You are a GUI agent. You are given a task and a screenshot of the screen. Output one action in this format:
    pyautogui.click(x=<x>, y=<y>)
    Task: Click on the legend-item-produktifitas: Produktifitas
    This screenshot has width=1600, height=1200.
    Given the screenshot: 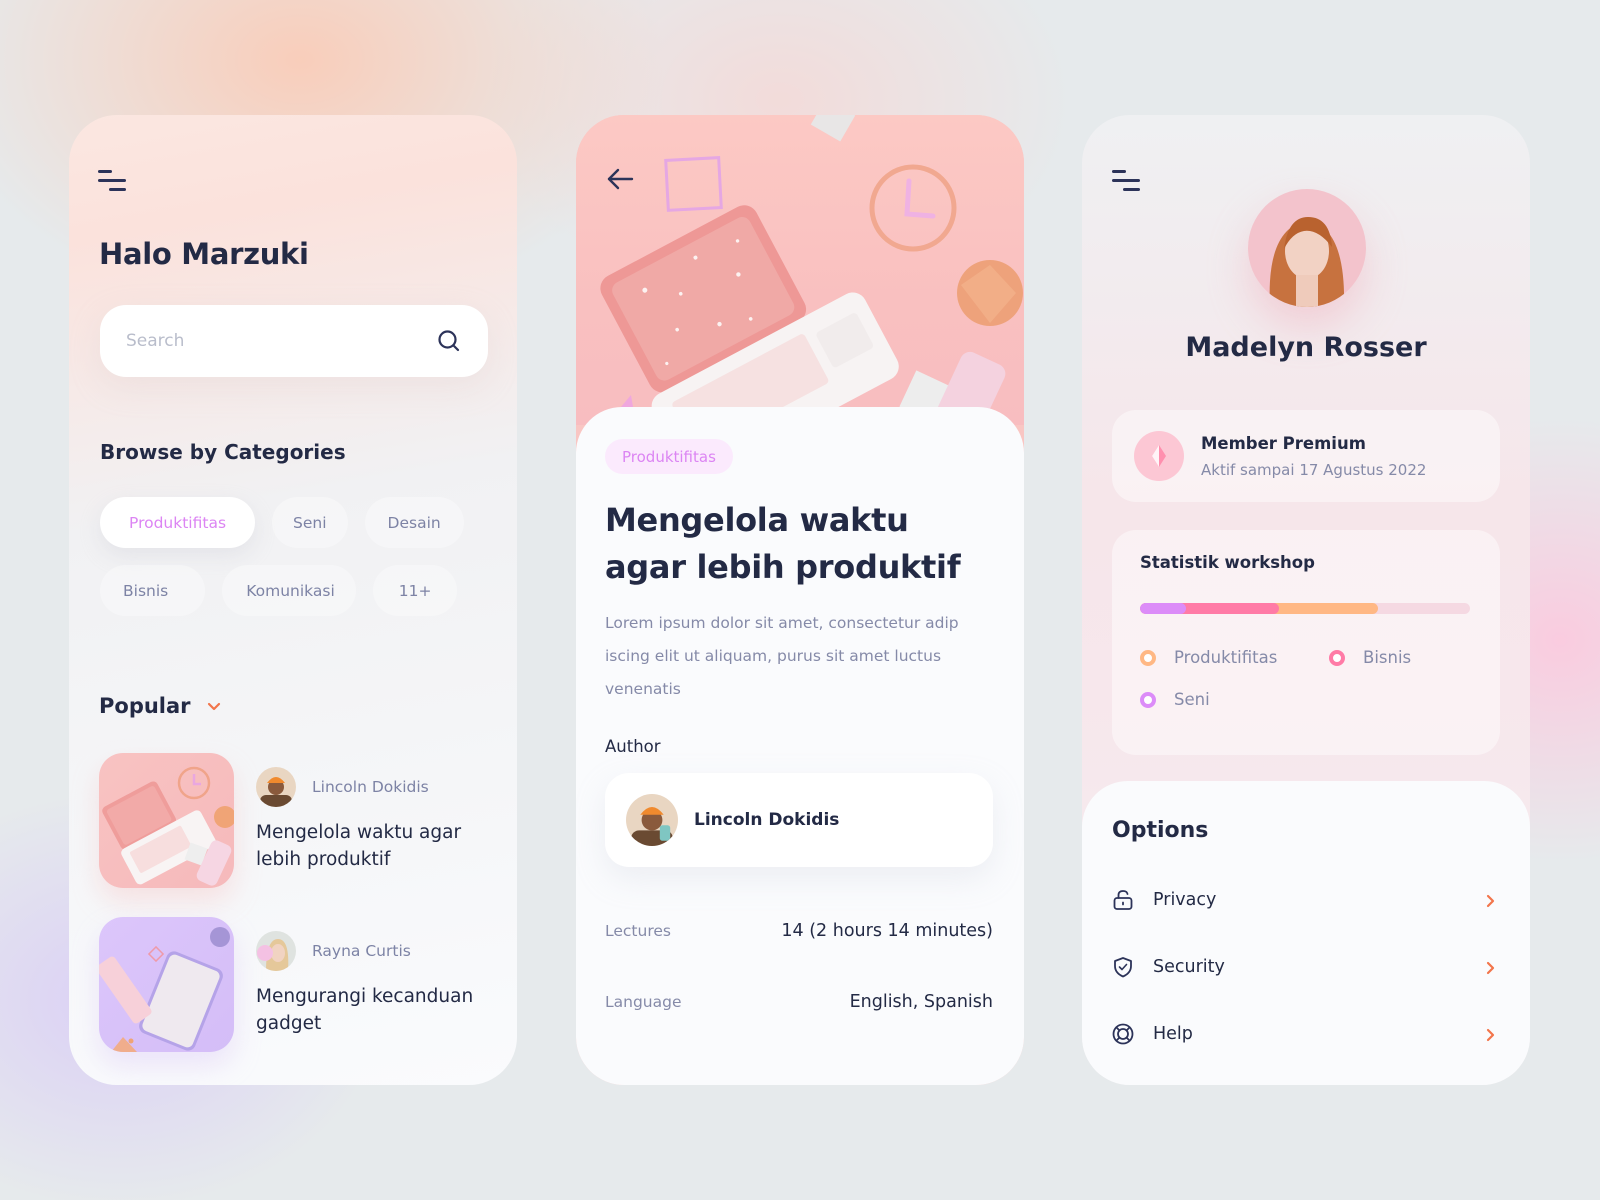 What is the action you would take?
    pyautogui.click(x=1234, y=657)
    